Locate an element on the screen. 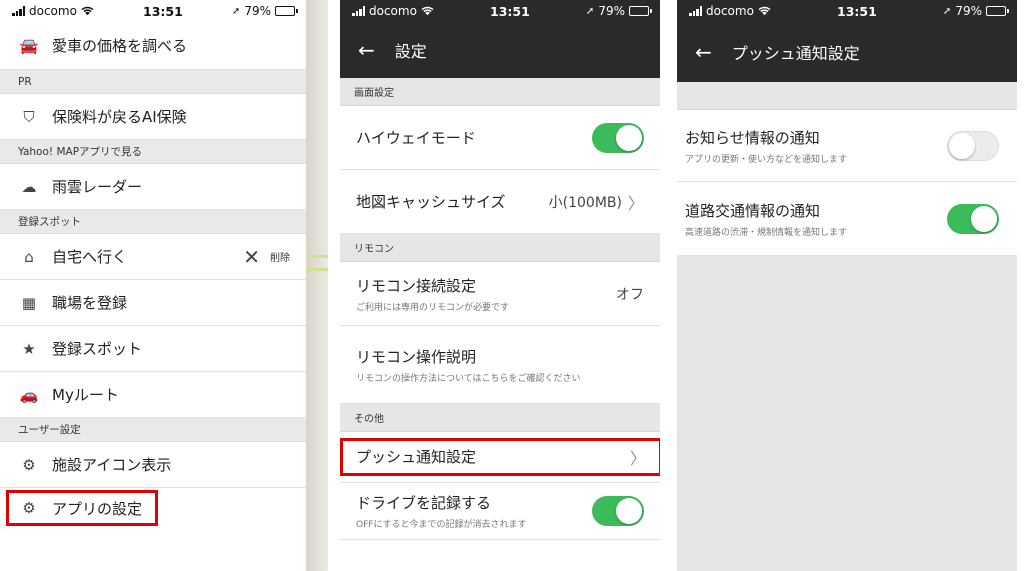 The width and height of the screenshot is (1024, 571). car-search-icon: 🚘 is located at coordinates (29, 45).